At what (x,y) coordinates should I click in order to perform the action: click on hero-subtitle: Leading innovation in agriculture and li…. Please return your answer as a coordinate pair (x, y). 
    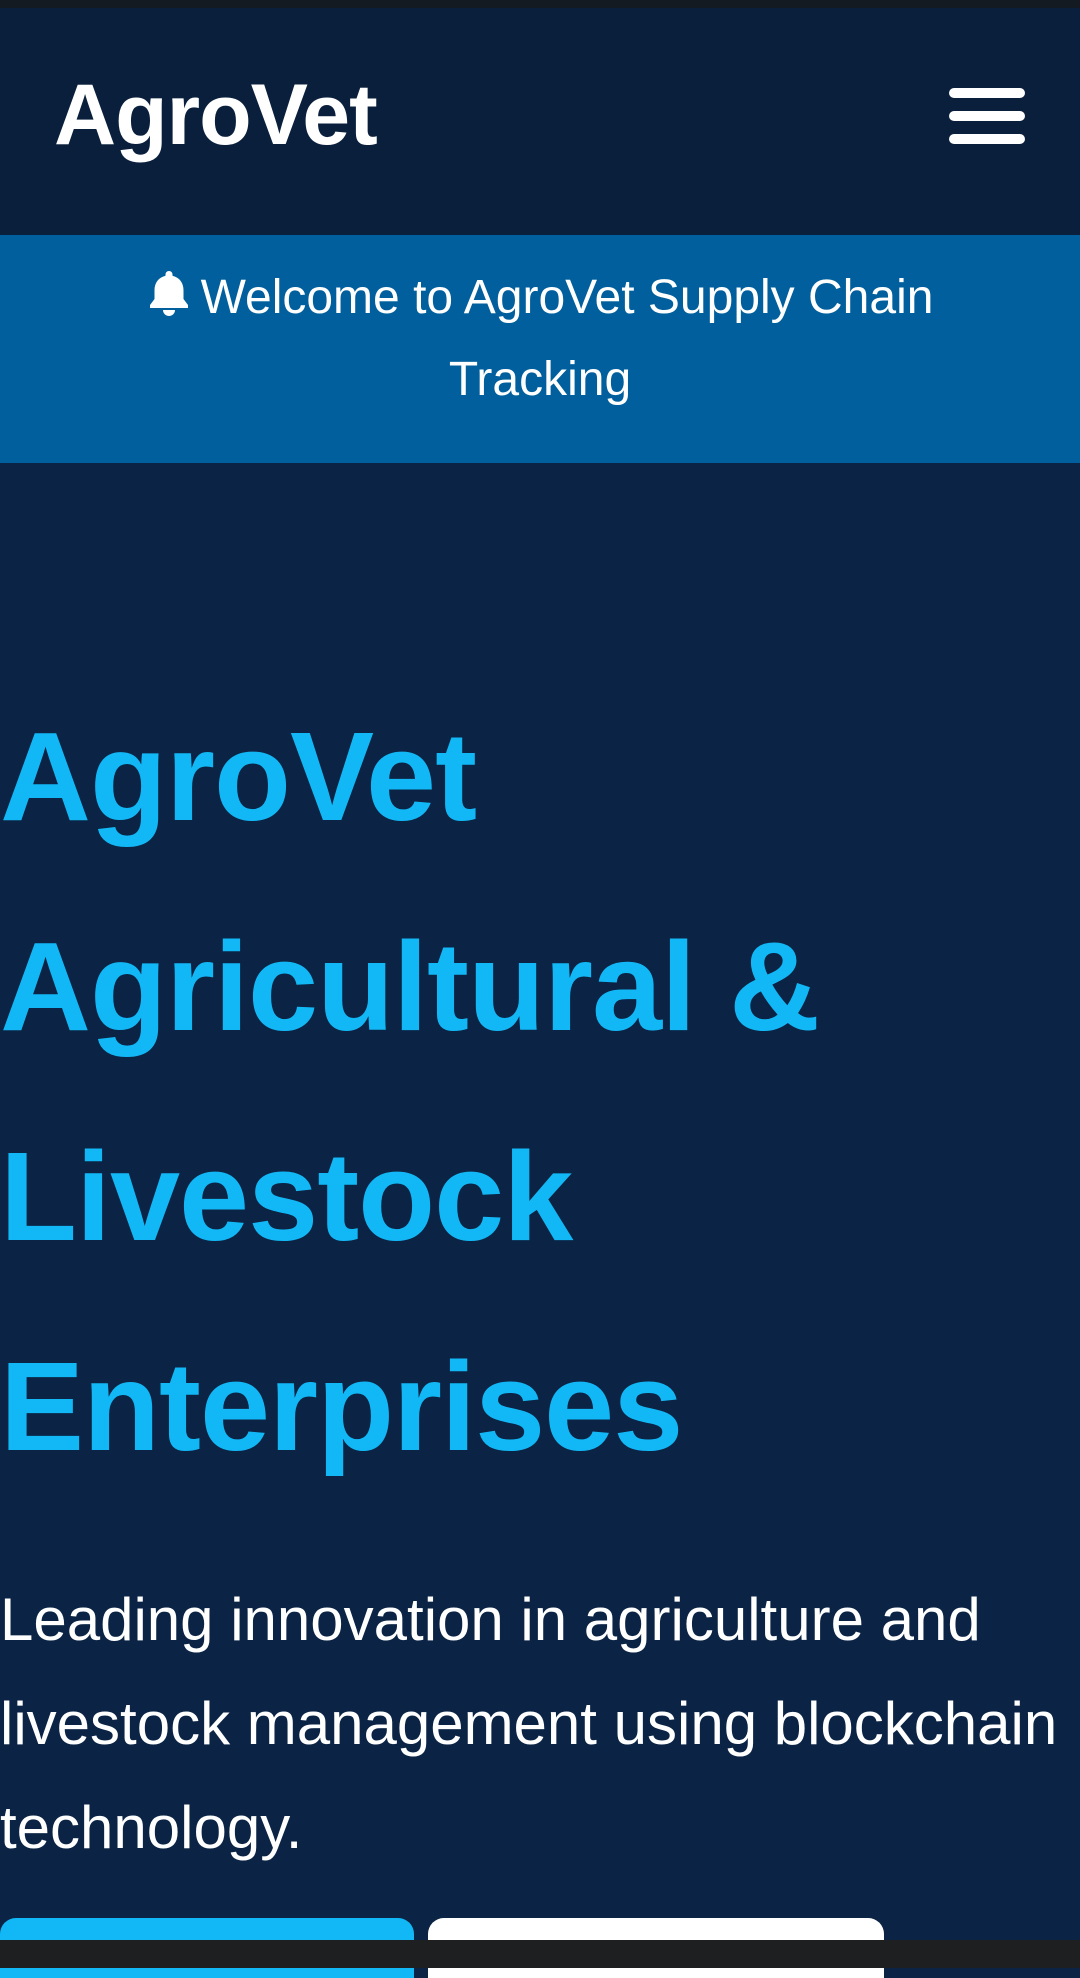
    Looking at the image, I should click on (529, 1723).